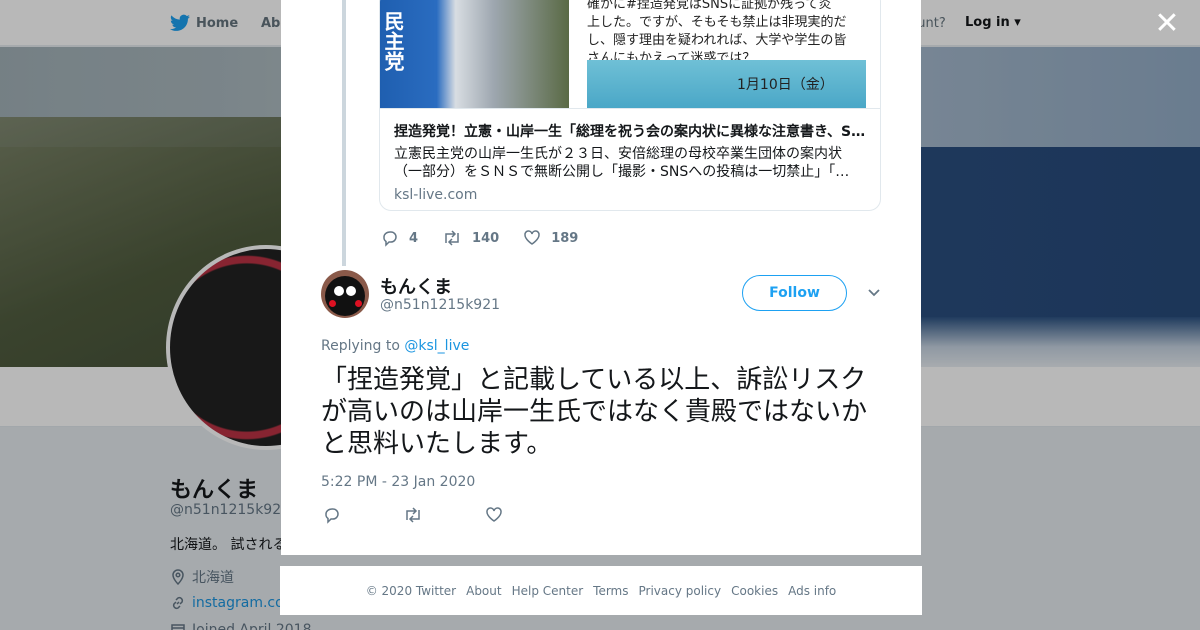 The image size is (1200, 630). I want to click on parent-like-count: 189, so click(565, 238).